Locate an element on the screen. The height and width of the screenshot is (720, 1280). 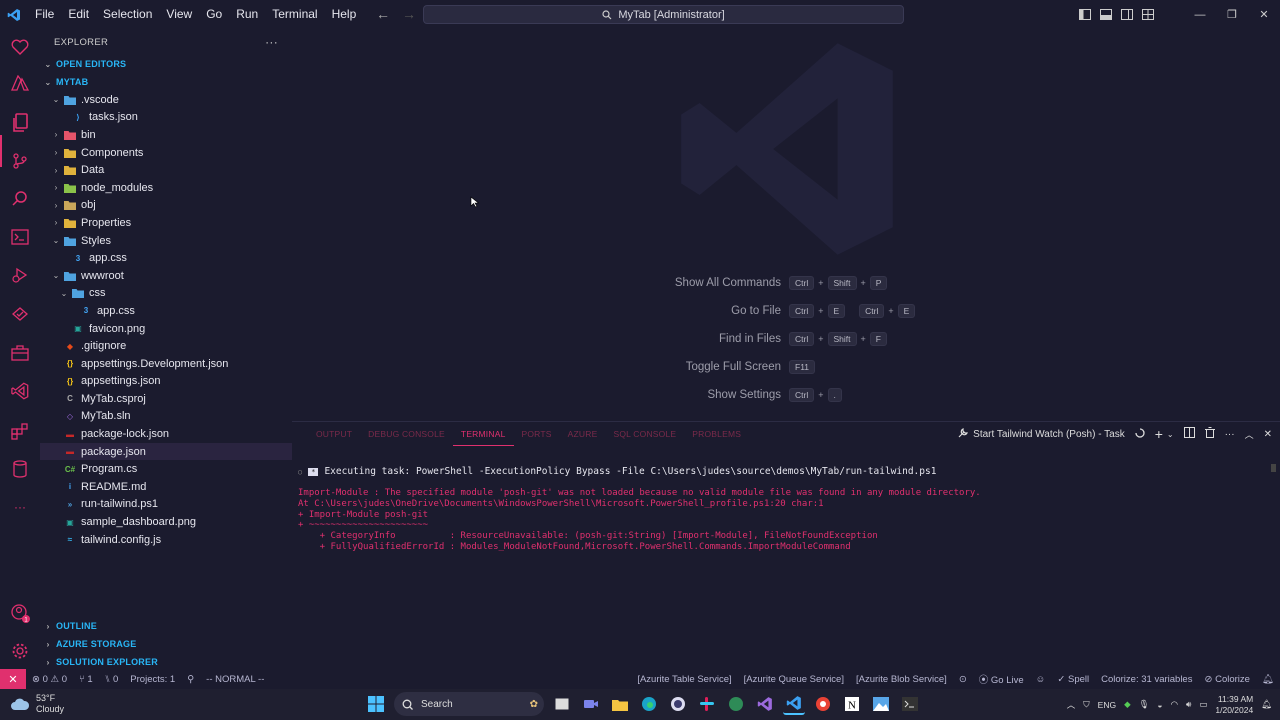
menu-item-selection: Selection is located at coordinates (127, 14).